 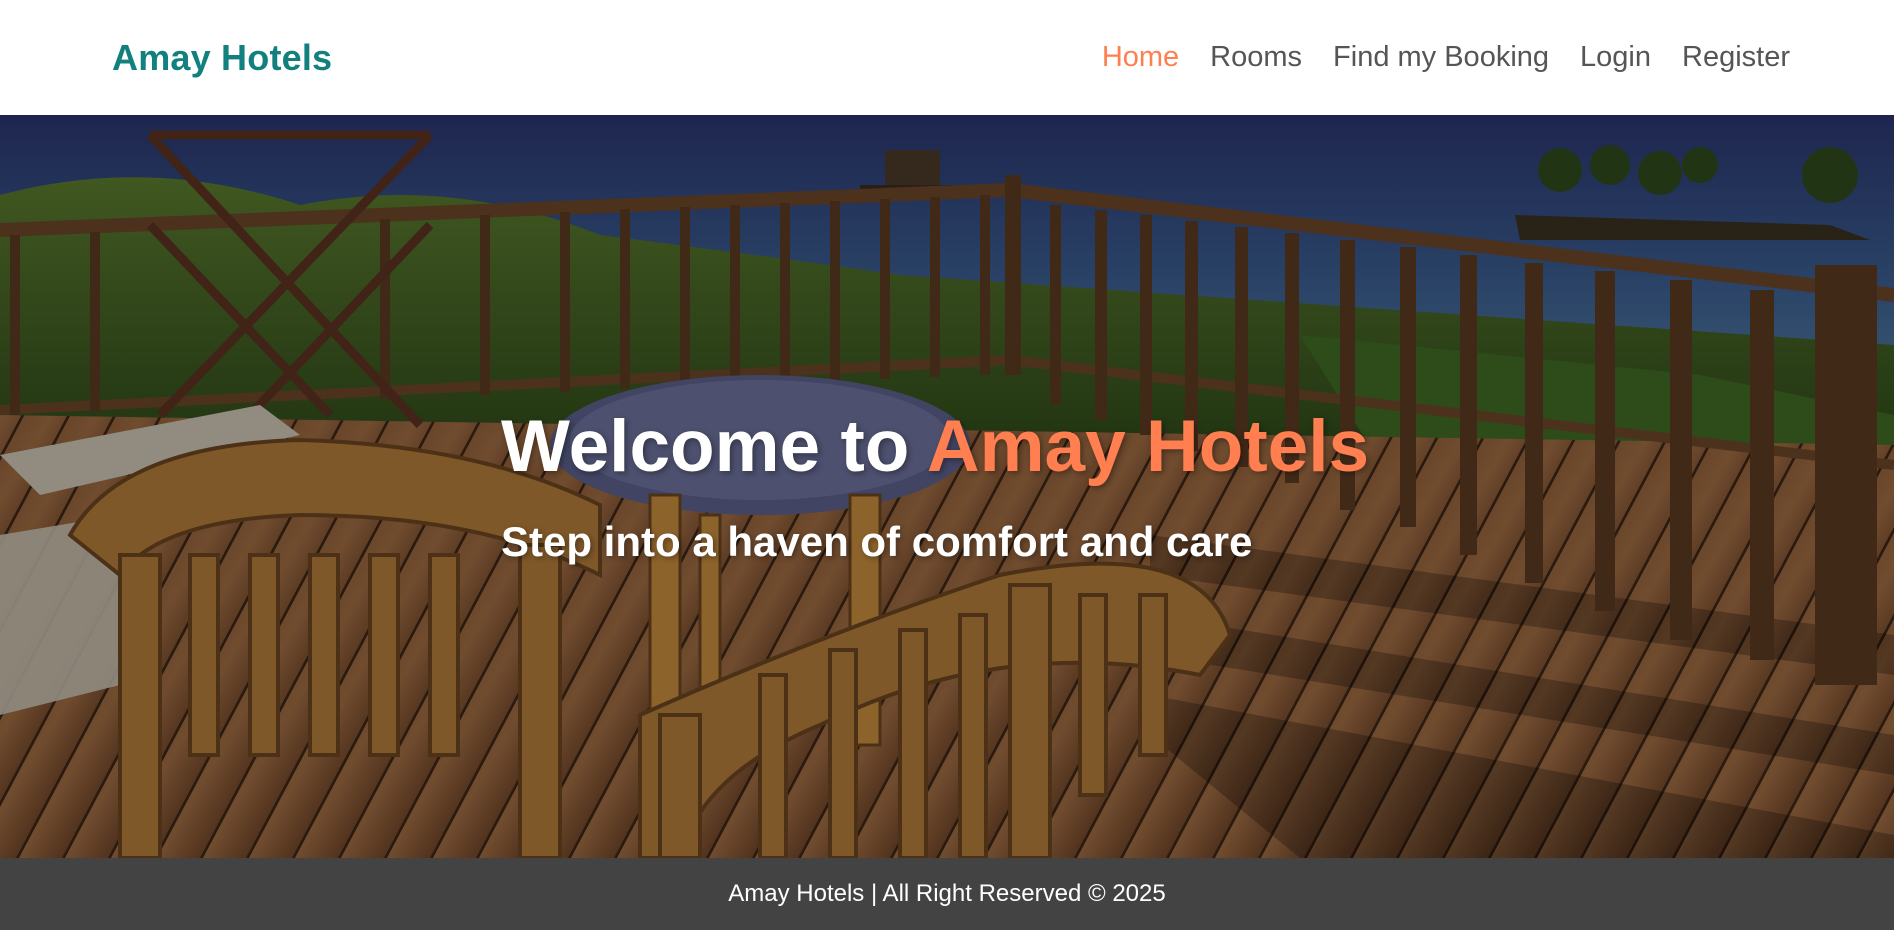 I want to click on hero-title: Welcome to Amay Hotels, so click(x=935, y=446).